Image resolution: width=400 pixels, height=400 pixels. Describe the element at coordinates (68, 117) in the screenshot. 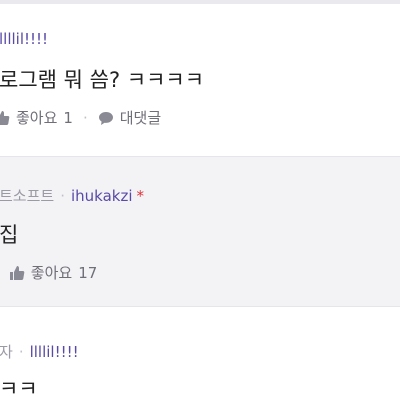

I see `like-count: 1` at that location.